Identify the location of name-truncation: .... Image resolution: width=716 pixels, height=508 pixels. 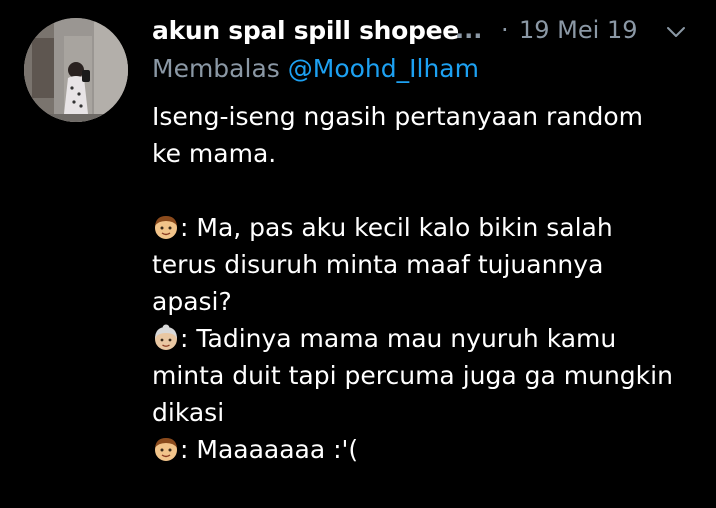
(469, 30).